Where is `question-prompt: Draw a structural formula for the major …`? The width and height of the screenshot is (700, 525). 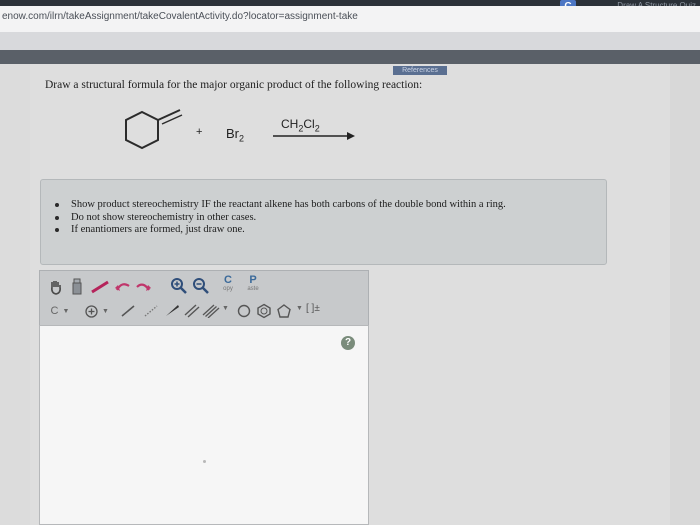 question-prompt: Draw a structural formula for the major … is located at coordinates (234, 85).